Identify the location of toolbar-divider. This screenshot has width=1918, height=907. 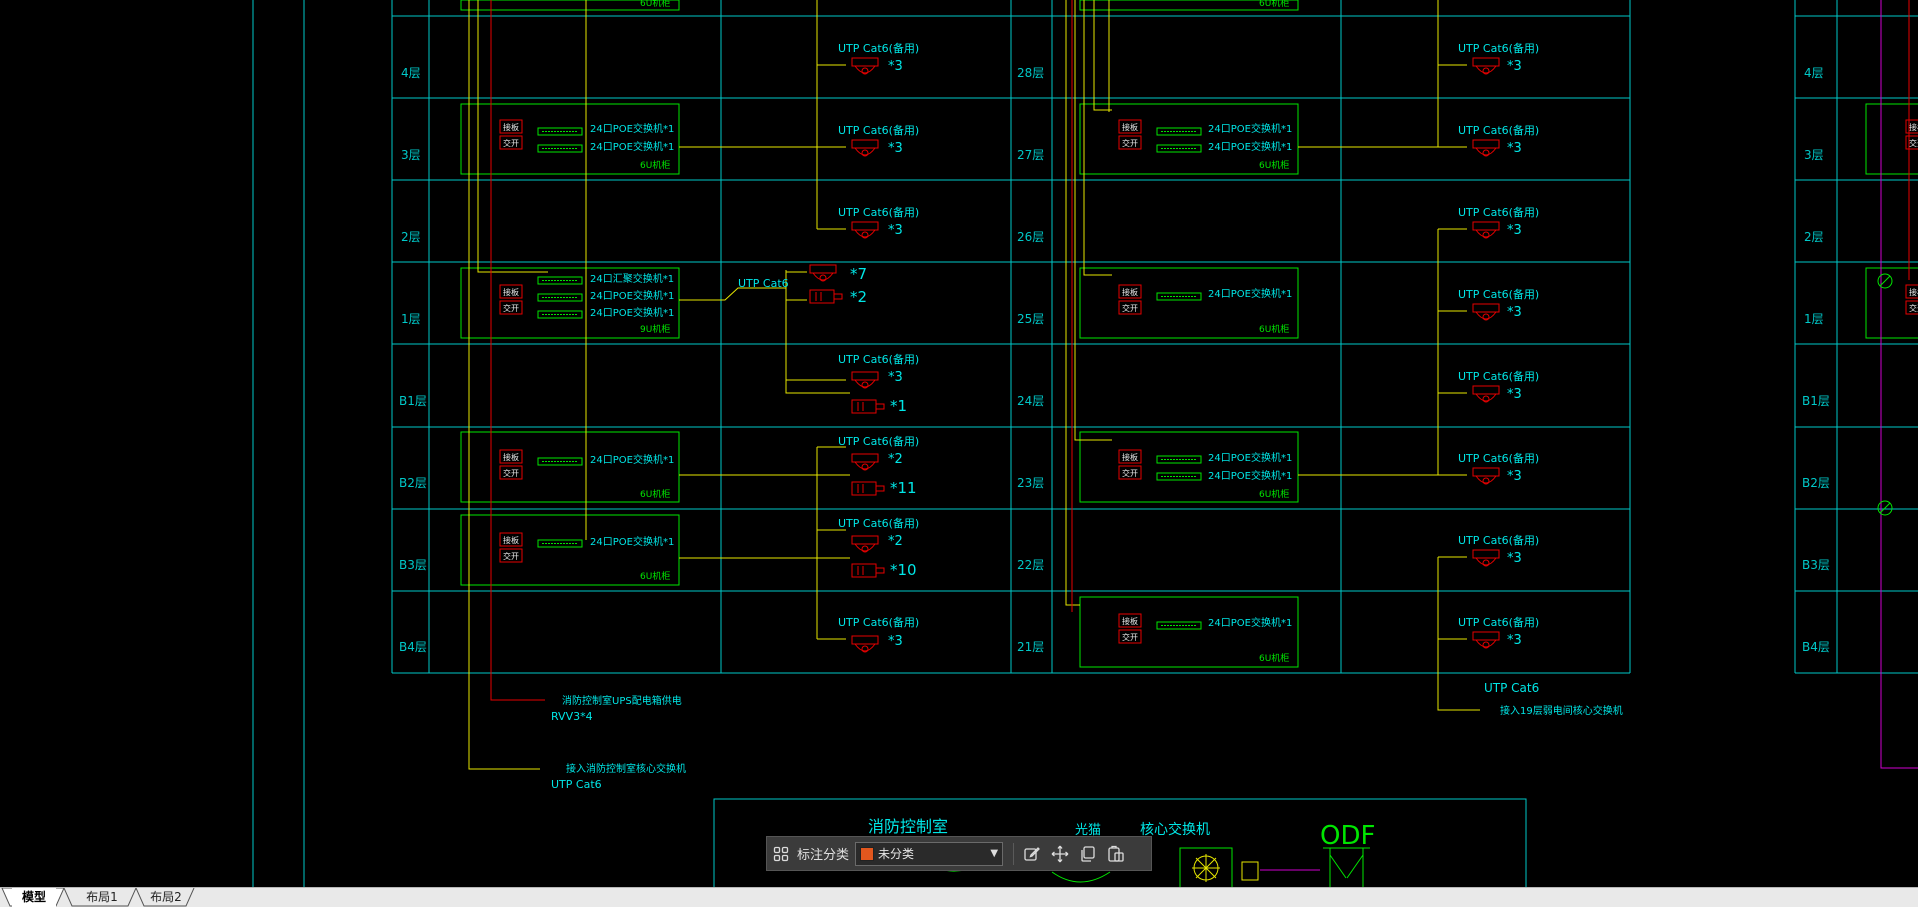
(1014, 853).